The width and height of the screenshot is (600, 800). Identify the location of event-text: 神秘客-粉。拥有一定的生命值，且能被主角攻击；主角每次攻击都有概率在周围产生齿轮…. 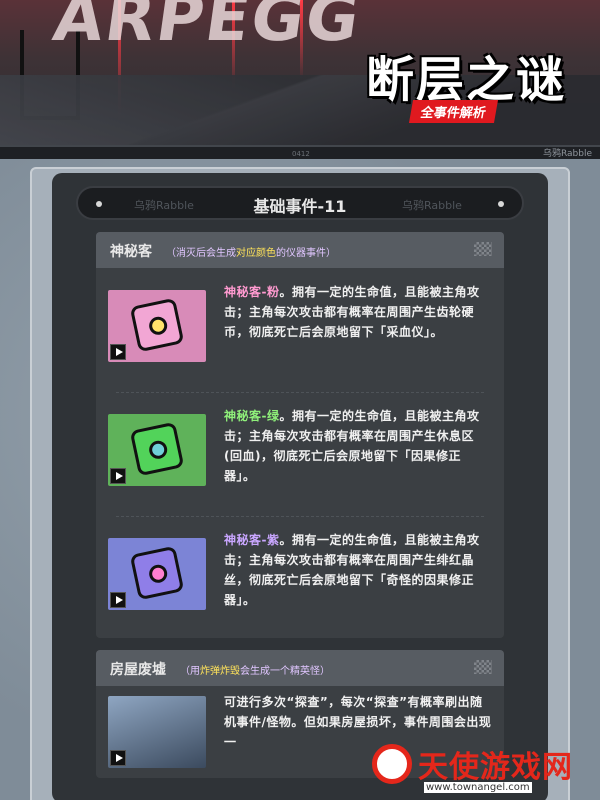
(352, 312).